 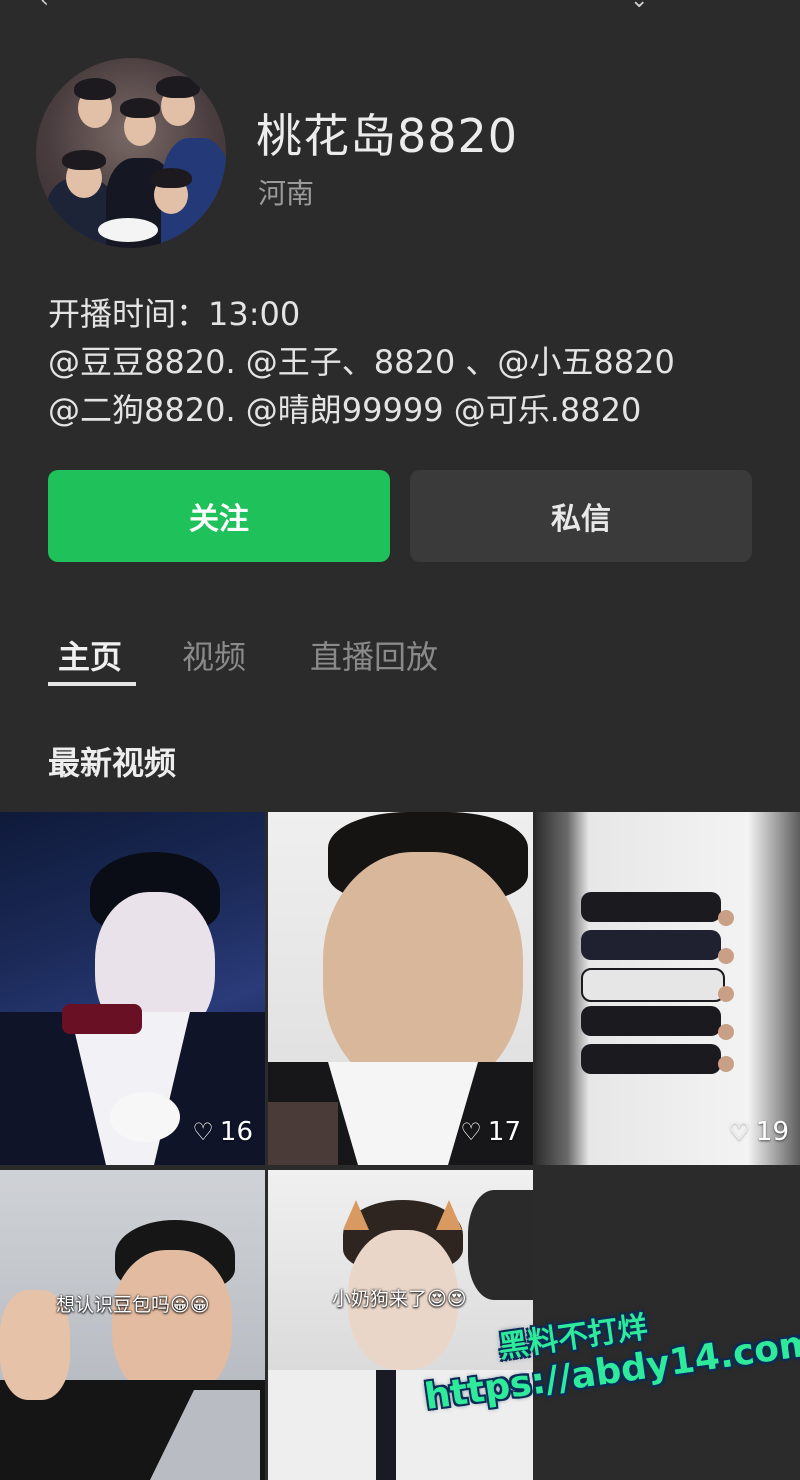 I want to click on bio-line: @豆豆8820. @王子、8820 、@小五8820, so click(x=408, y=362).